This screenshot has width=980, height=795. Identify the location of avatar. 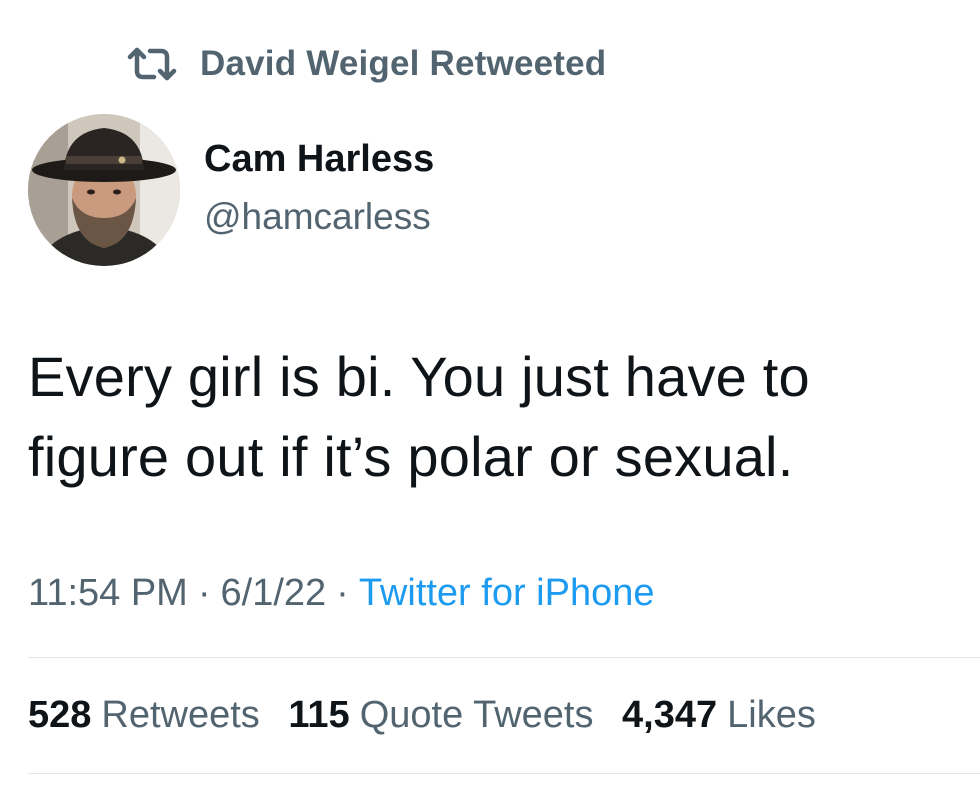
(104, 190).